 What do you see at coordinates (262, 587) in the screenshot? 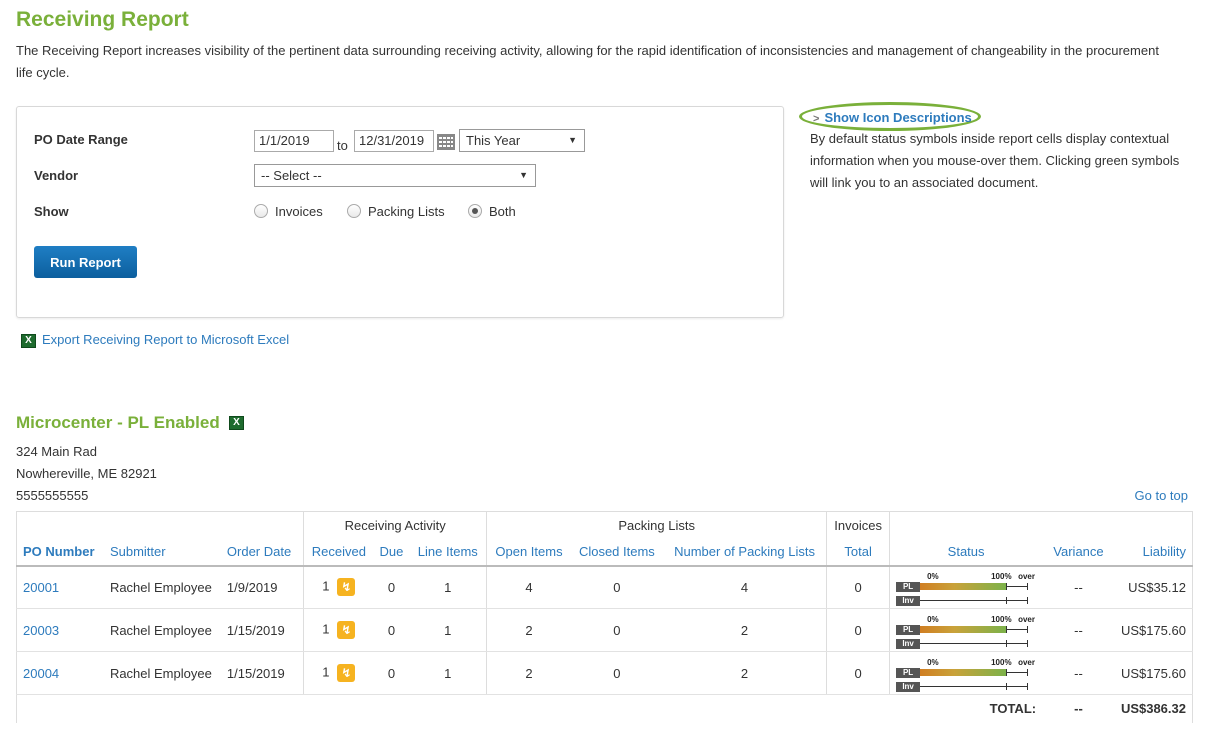
I see `order-date-cell: 1/9/2019` at bounding box center [262, 587].